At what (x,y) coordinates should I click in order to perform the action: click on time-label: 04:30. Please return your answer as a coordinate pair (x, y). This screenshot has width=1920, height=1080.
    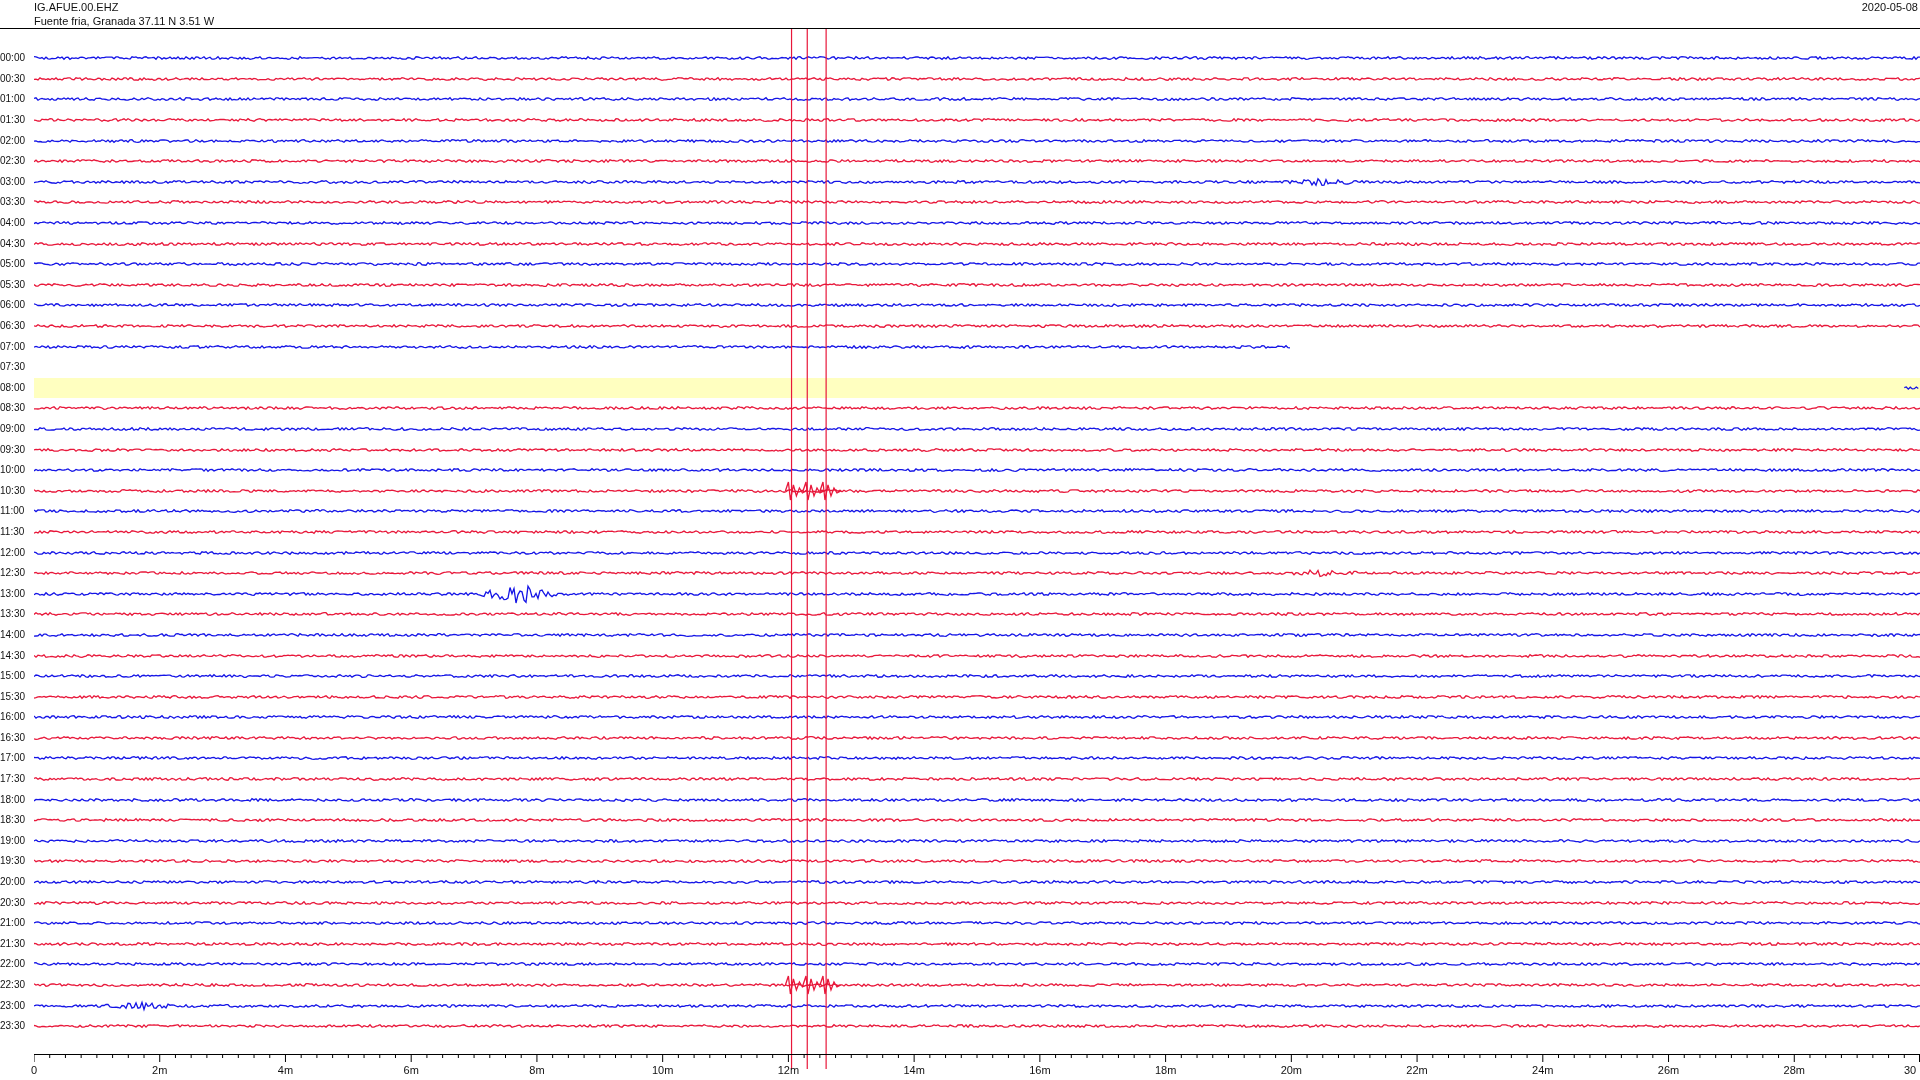
    Looking at the image, I should click on (13, 243).